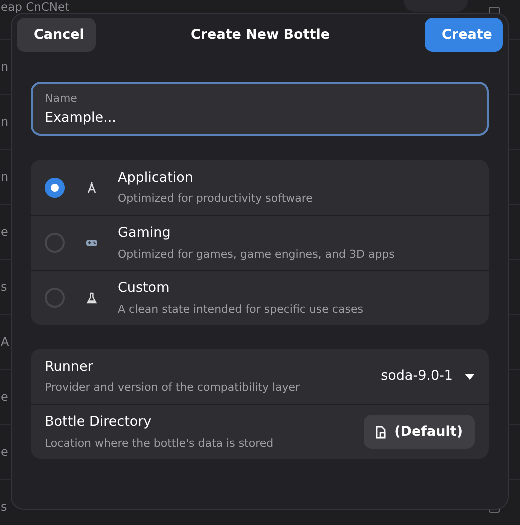 This screenshot has height=525, width=520. Describe the element at coordinates (61, 99) in the screenshot. I see `field-label: Name` at that location.